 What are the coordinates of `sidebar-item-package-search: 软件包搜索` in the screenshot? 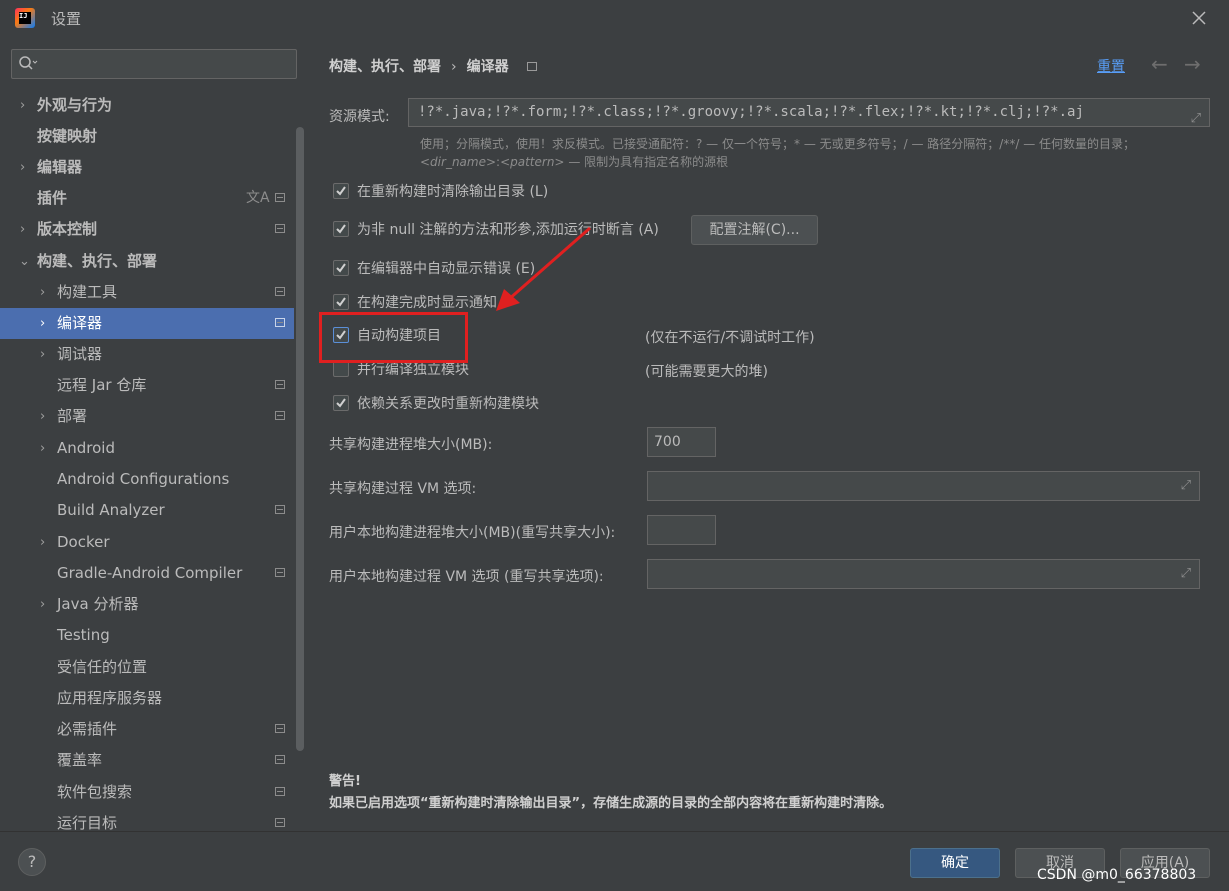 It's located at (147, 792).